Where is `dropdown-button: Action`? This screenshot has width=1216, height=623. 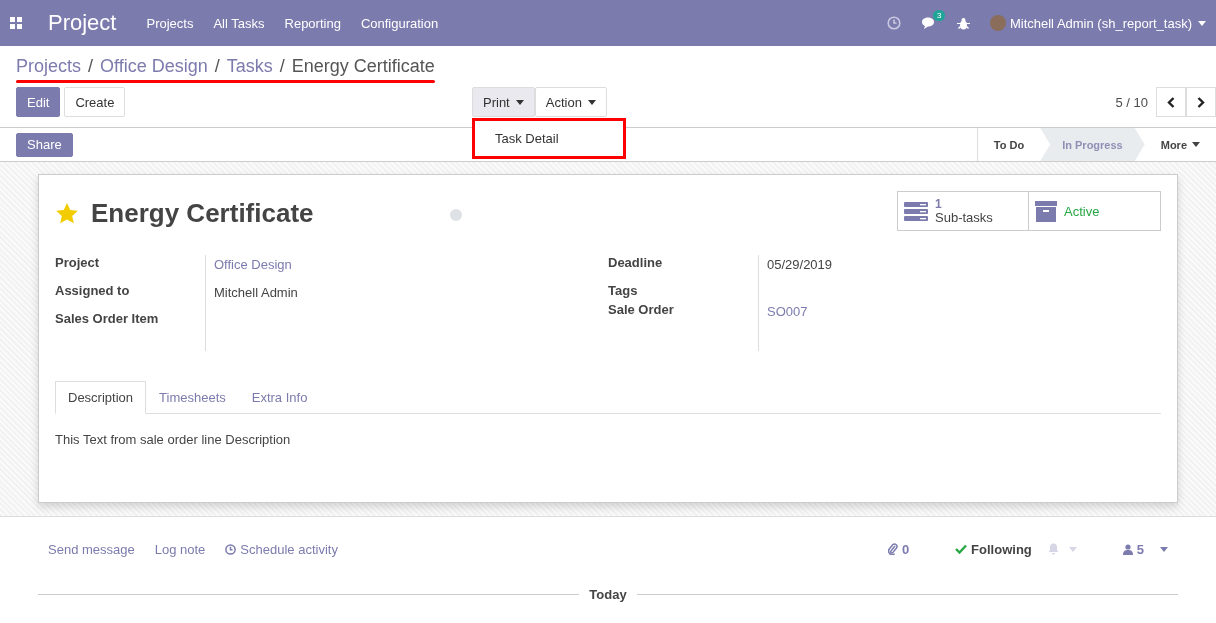
dropdown-button: Action is located at coordinates (570, 102).